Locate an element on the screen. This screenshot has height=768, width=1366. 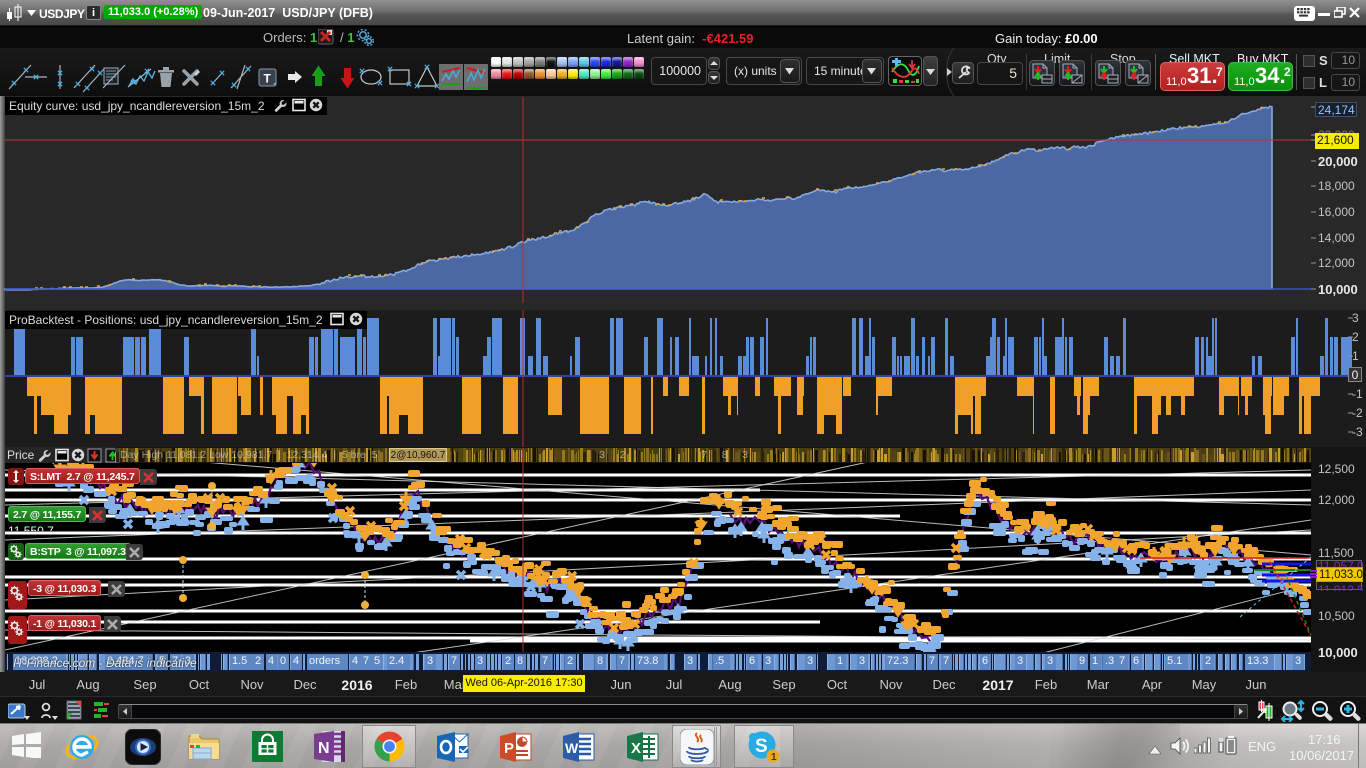
svg-text: N is located at coordinates (324, 748).